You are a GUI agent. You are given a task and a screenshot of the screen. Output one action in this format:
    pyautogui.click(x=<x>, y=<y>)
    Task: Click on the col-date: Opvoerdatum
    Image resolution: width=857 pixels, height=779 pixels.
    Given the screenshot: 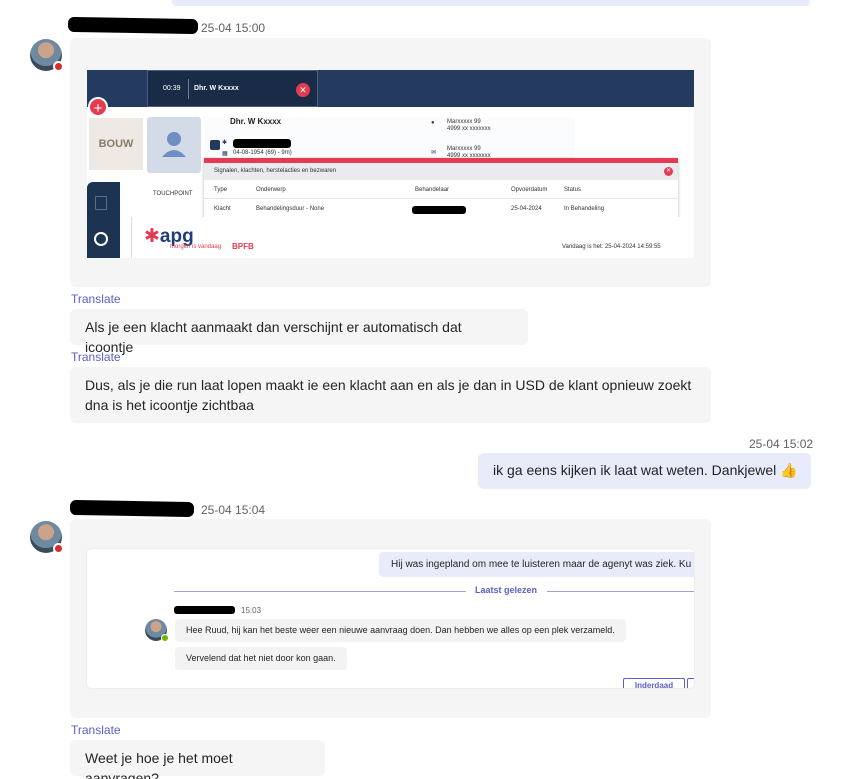 What is the action you would take?
    pyautogui.click(x=529, y=190)
    